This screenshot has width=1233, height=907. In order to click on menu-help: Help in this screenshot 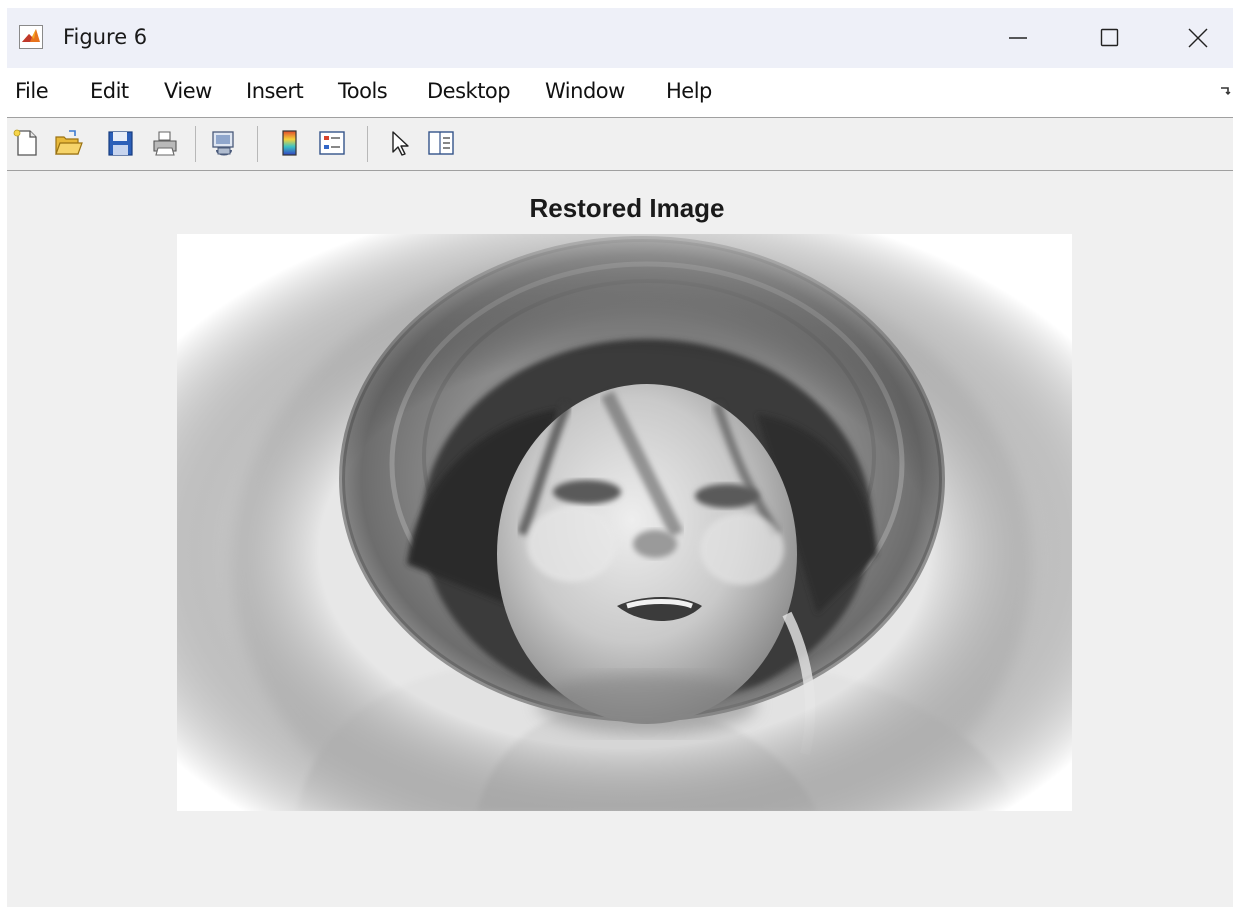, I will do `click(689, 91)`.